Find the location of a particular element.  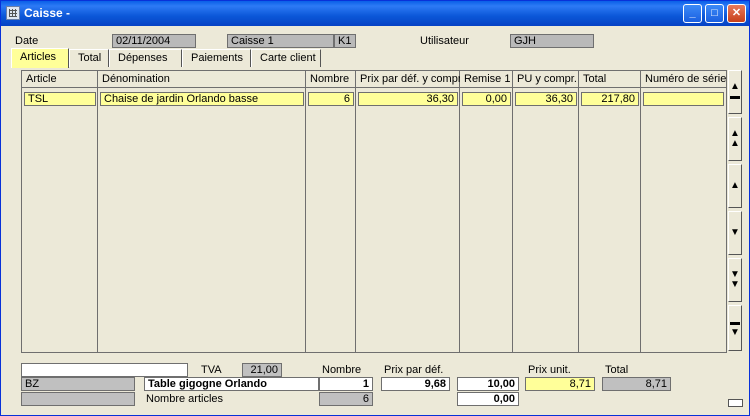

user-label: Utilisateur is located at coordinates (444, 41).